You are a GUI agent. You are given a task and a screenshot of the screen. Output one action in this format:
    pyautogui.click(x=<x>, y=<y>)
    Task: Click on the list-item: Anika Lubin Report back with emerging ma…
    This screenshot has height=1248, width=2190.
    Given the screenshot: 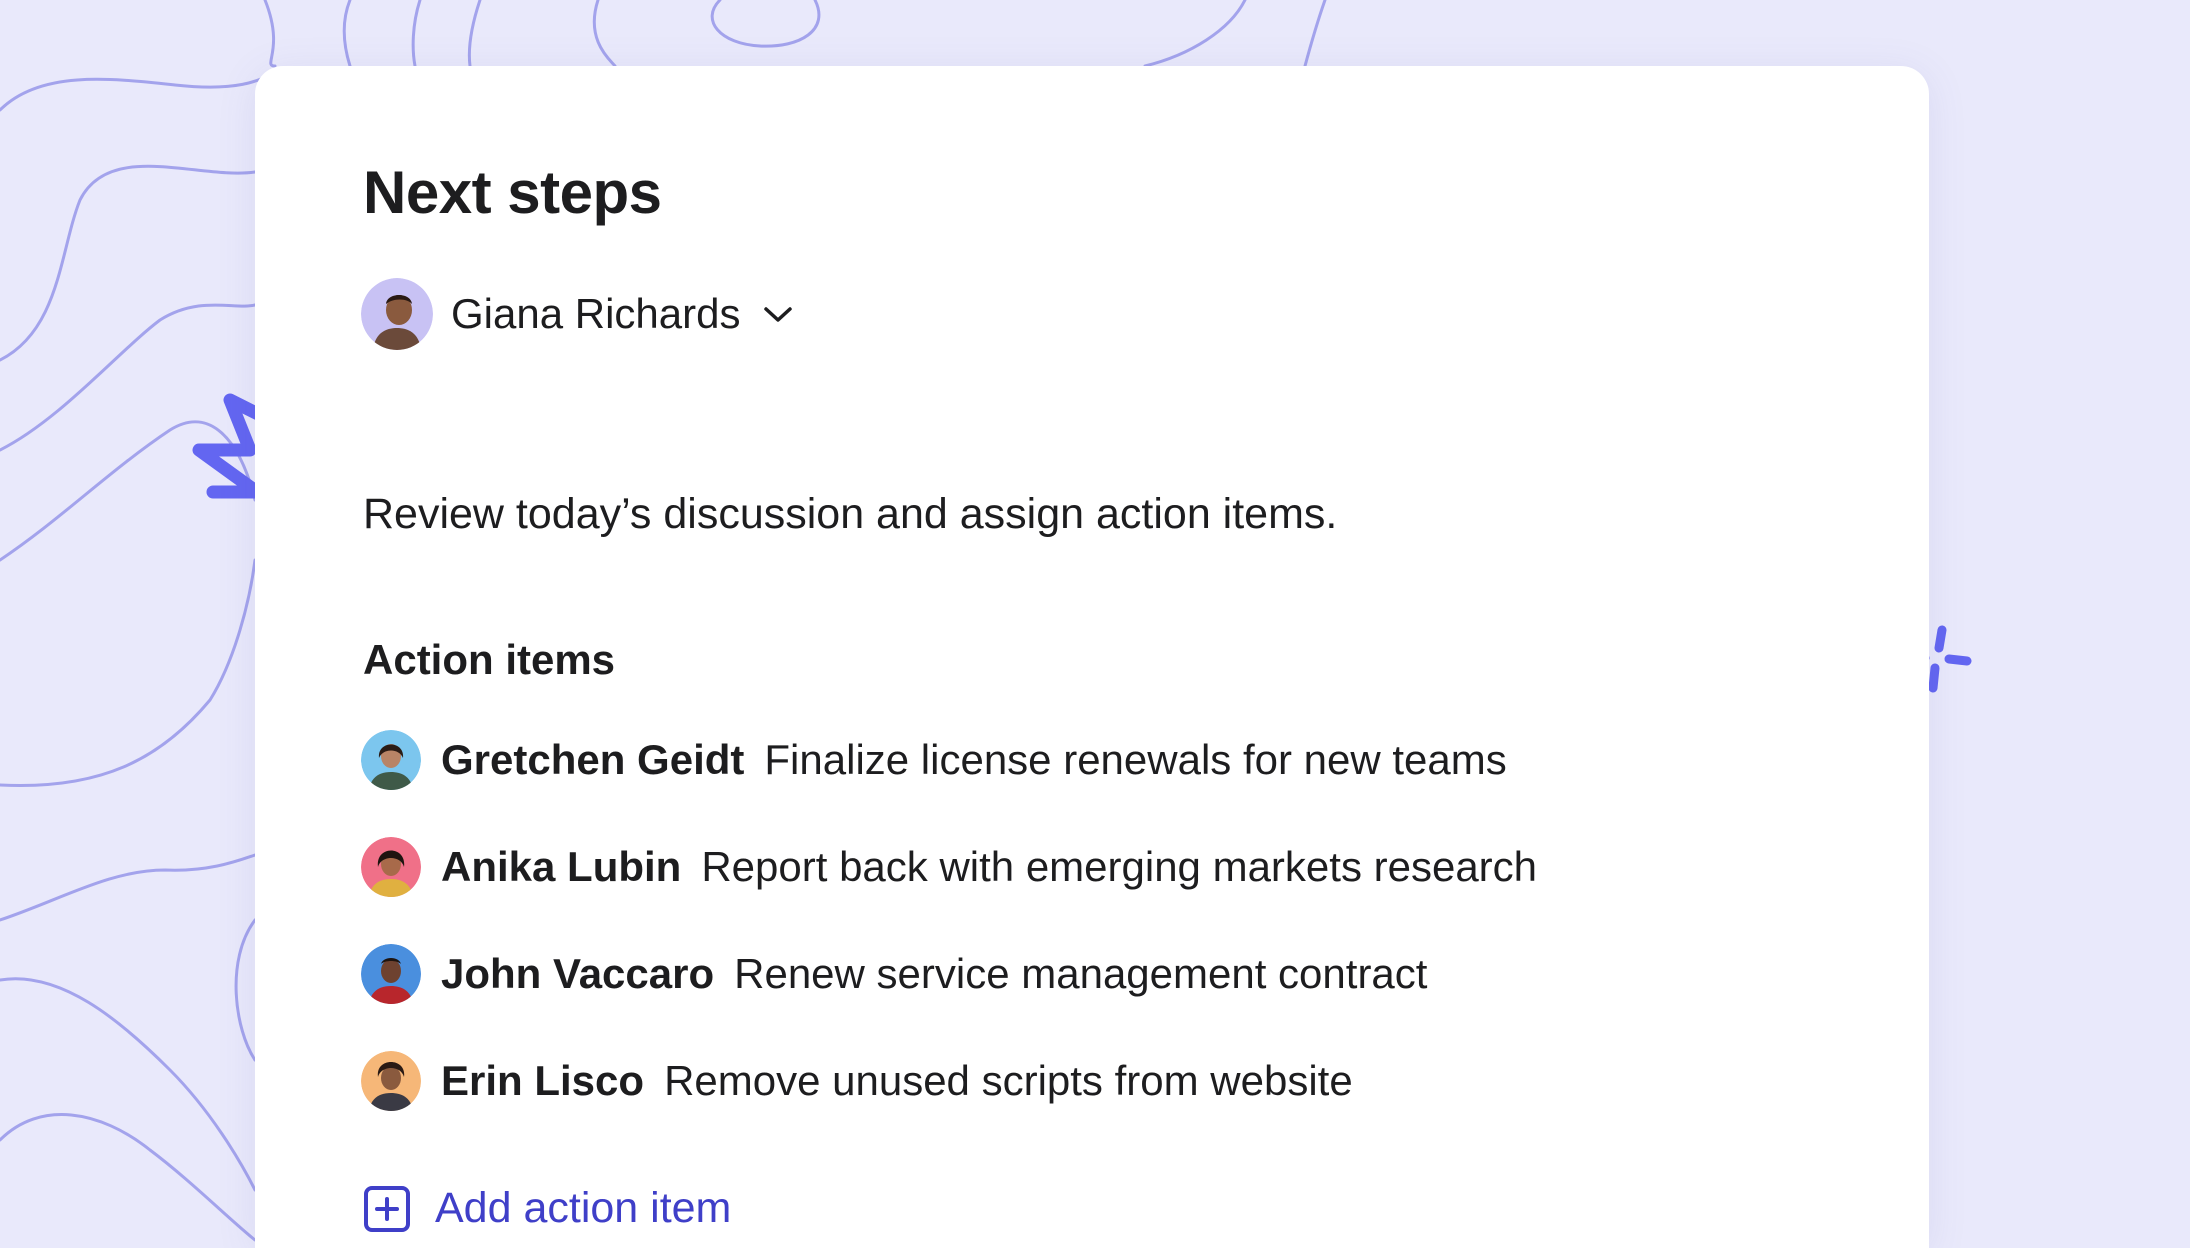 What is the action you would take?
    pyautogui.click(x=949, y=866)
    